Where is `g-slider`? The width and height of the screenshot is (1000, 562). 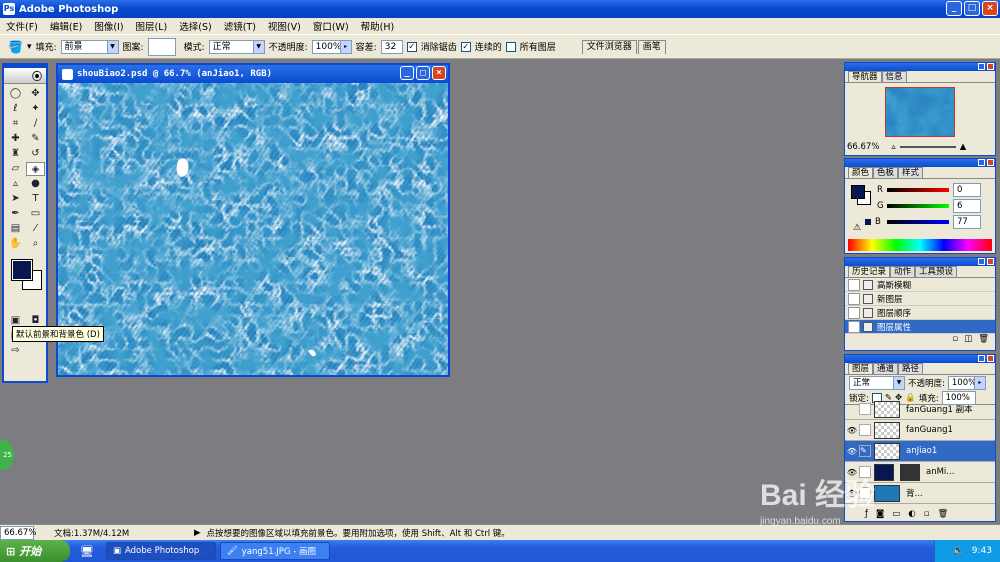
g-slider is located at coordinates (918, 206).